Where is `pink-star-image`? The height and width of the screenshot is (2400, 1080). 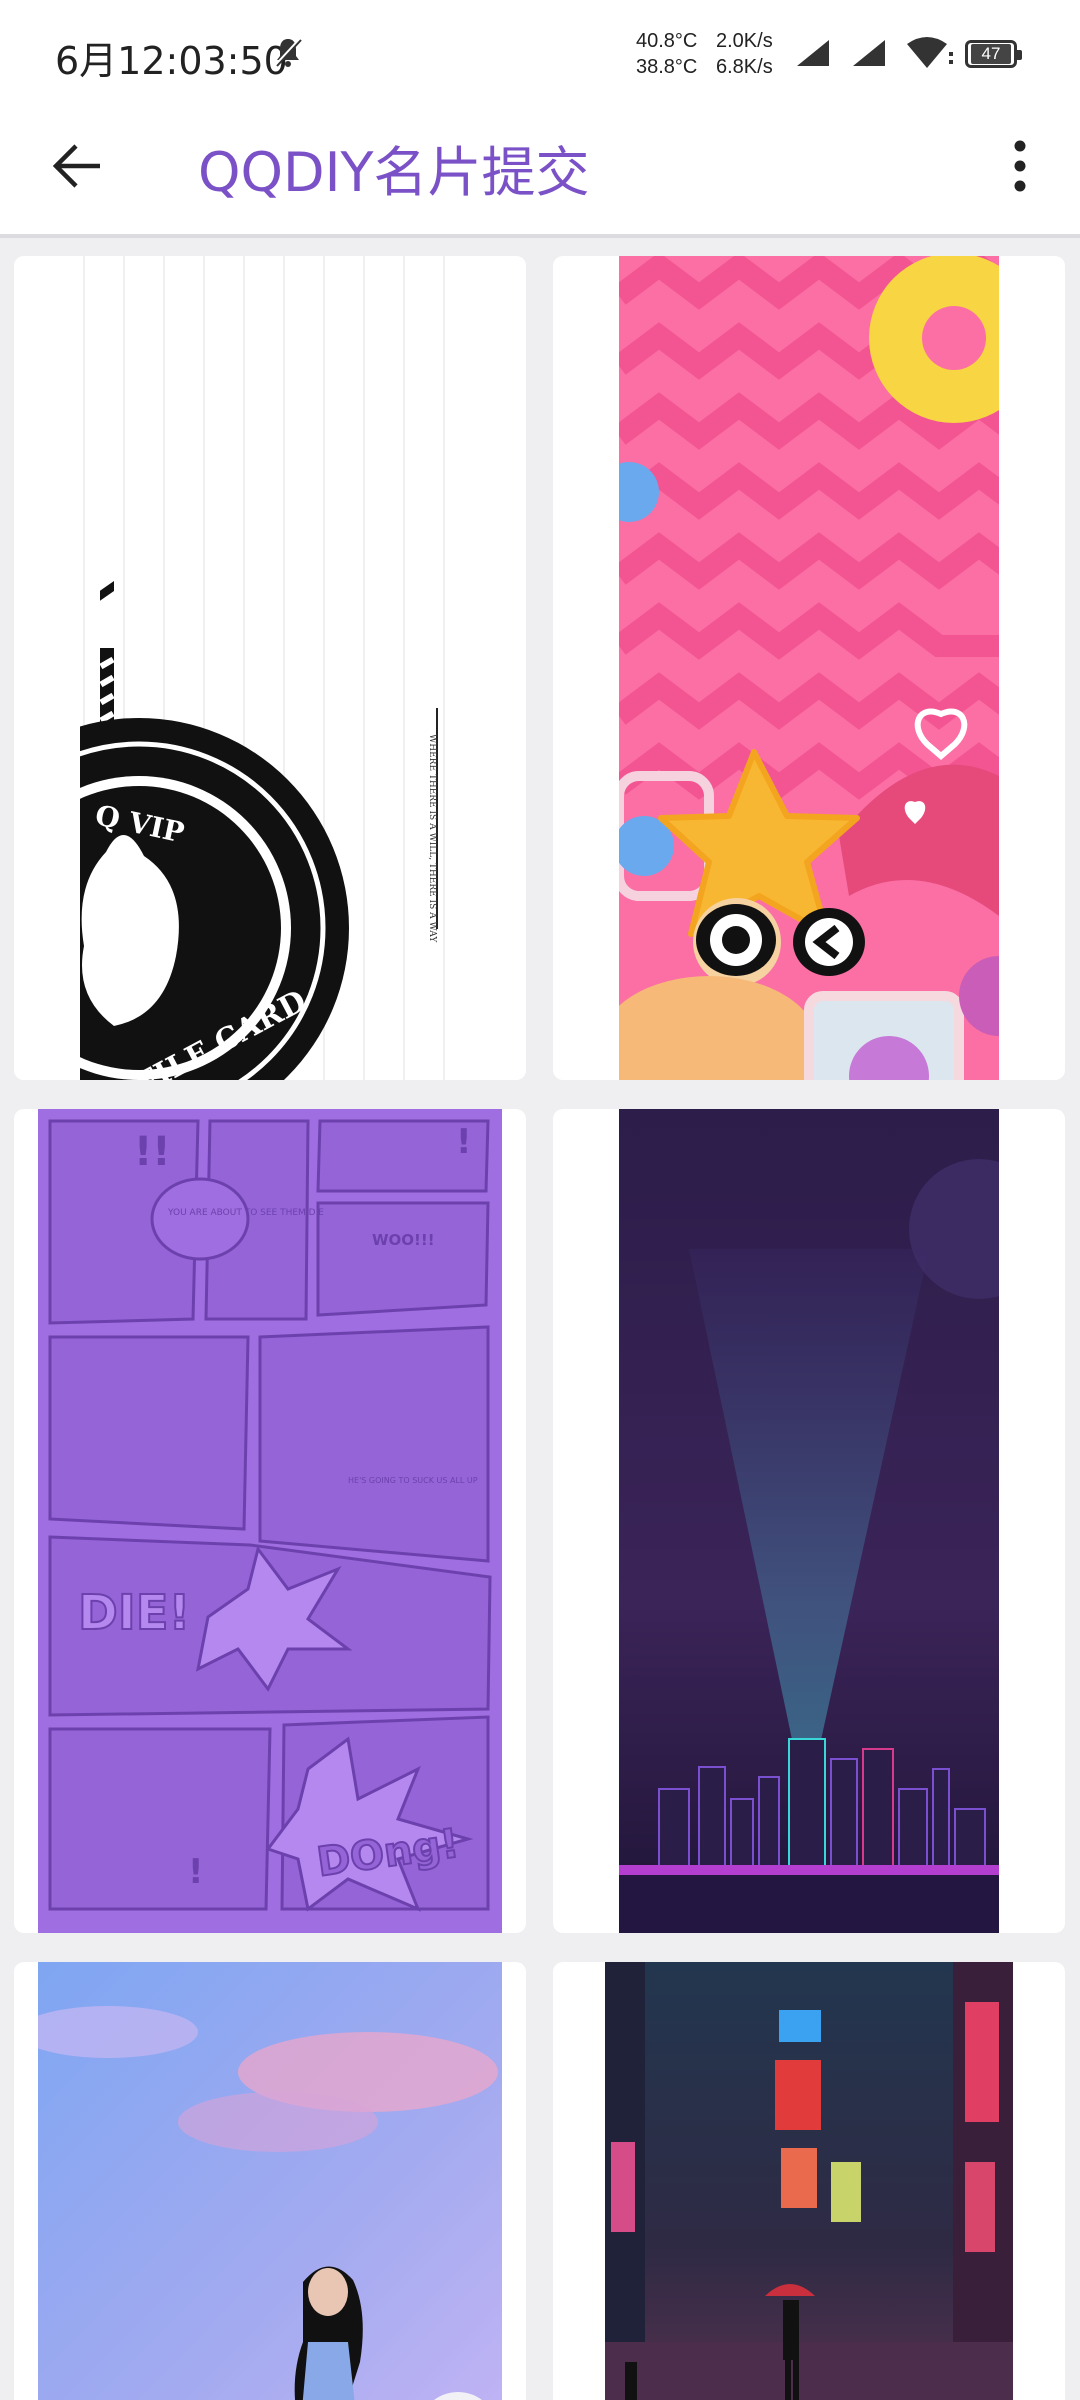
pink-star-image is located at coordinates (809, 668).